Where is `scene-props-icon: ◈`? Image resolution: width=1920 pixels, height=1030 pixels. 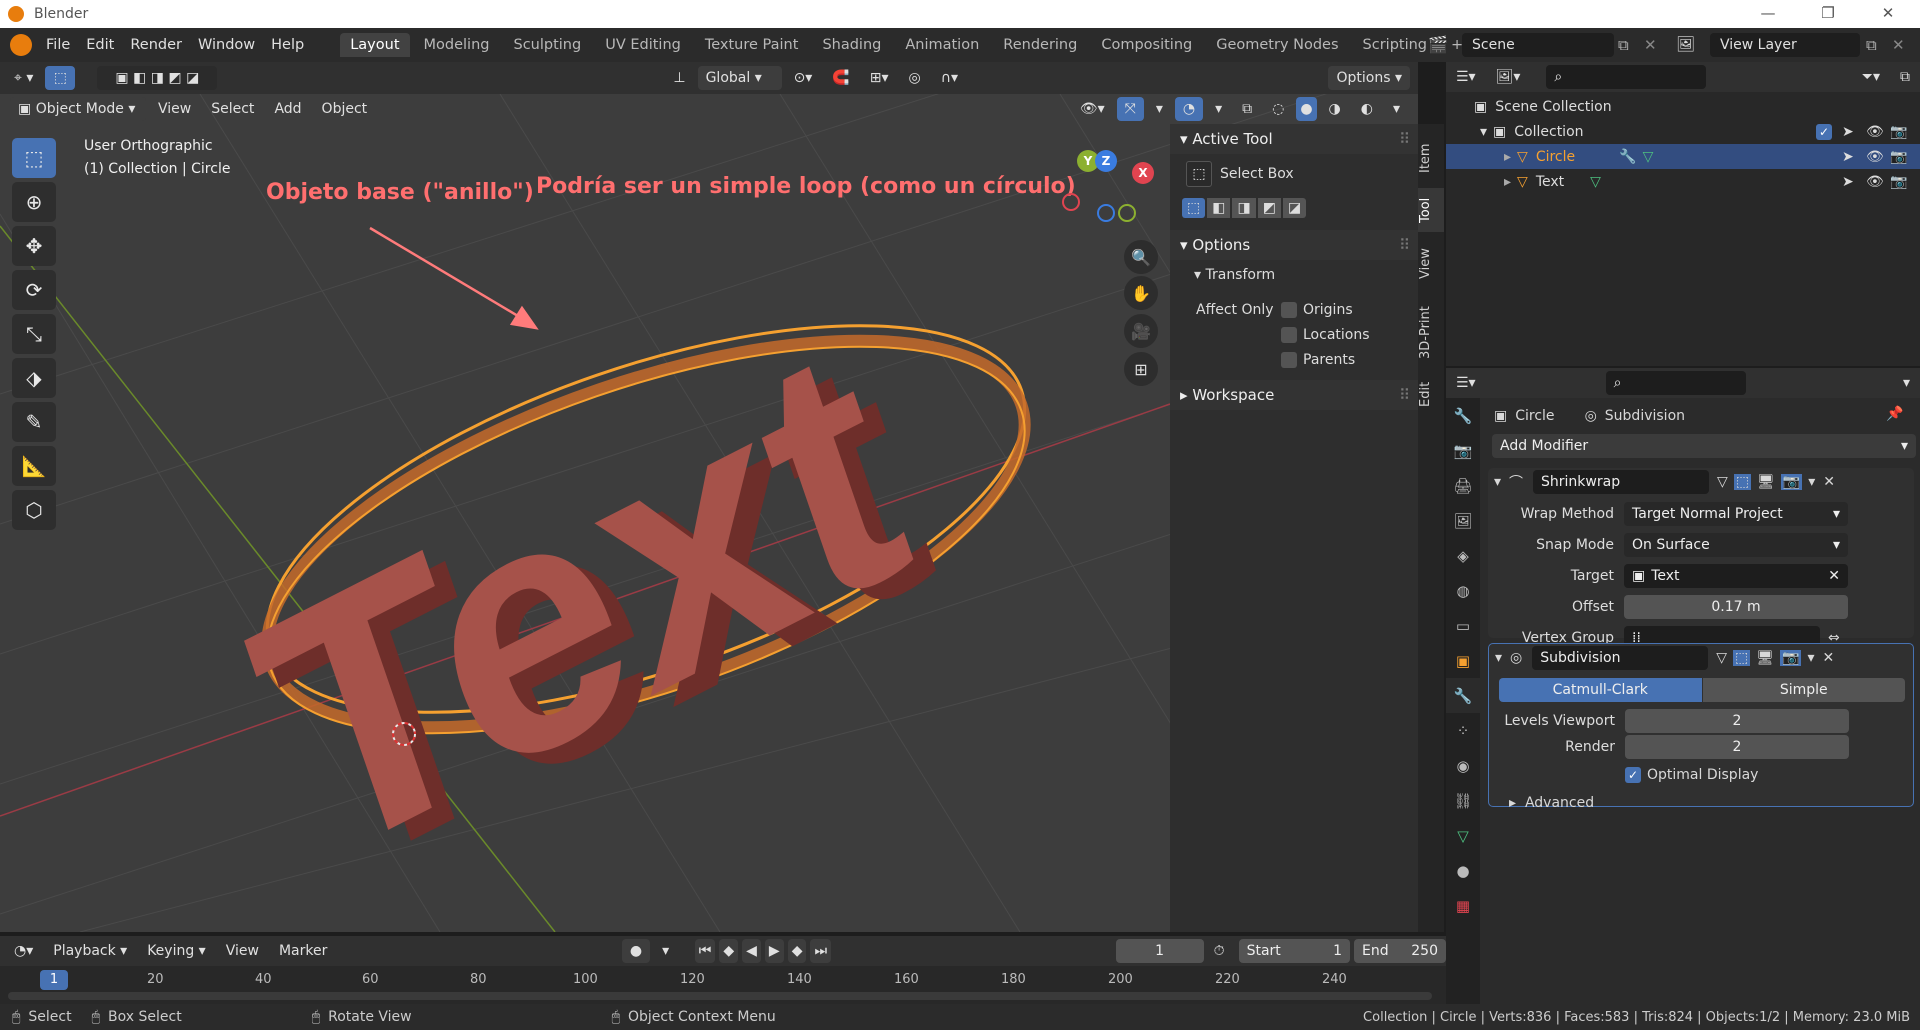 scene-props-icon: ◈ is located at coordinates (1463, 555).